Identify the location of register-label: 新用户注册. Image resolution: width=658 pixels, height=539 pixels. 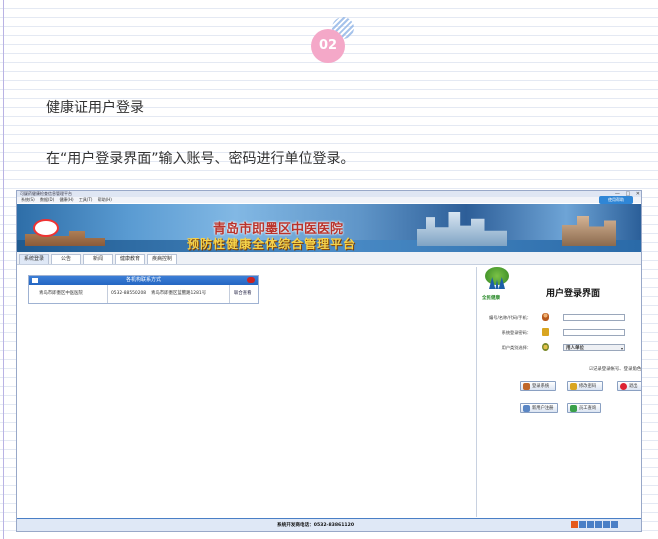
(543, 408).